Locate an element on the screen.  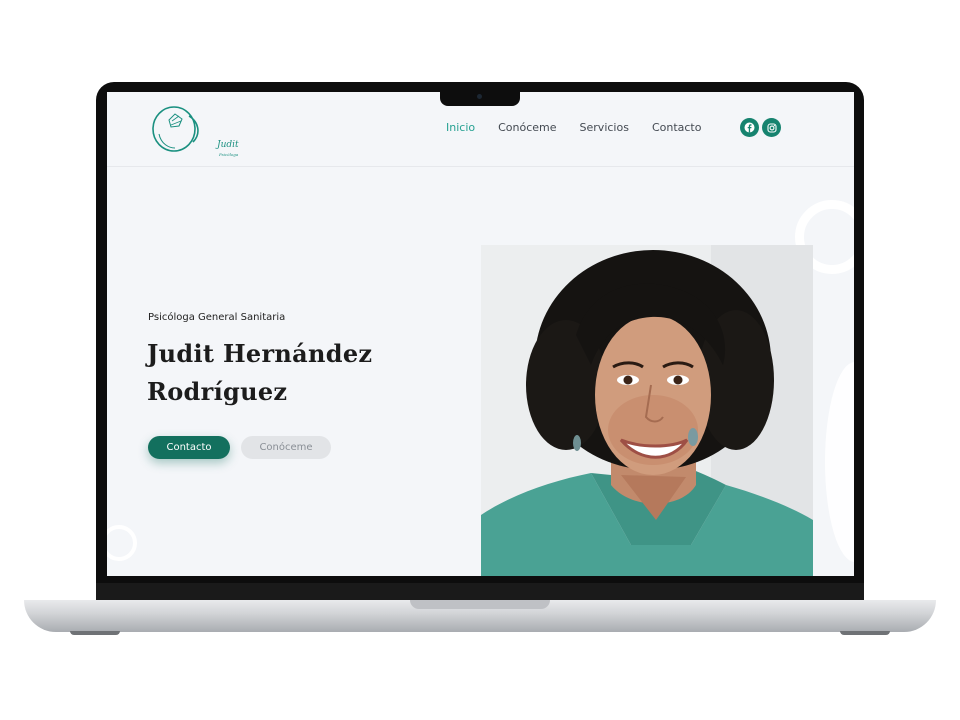
logo-name: Judit is located at coordinates (228, 145).